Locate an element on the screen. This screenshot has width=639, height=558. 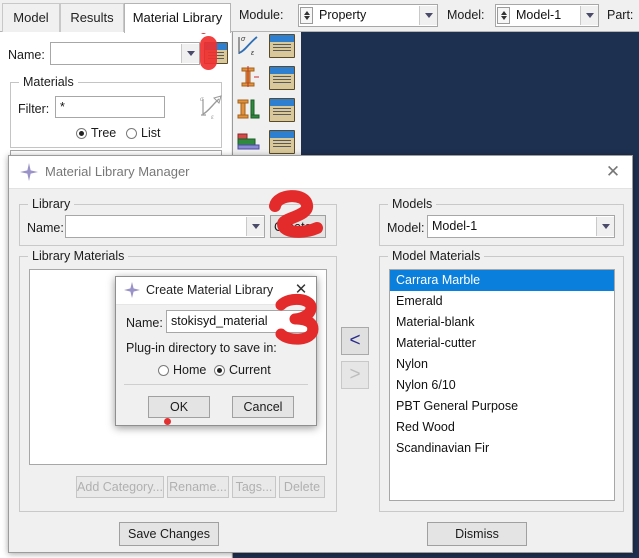
delete-label: Delete is located at coordinates (302, 487).